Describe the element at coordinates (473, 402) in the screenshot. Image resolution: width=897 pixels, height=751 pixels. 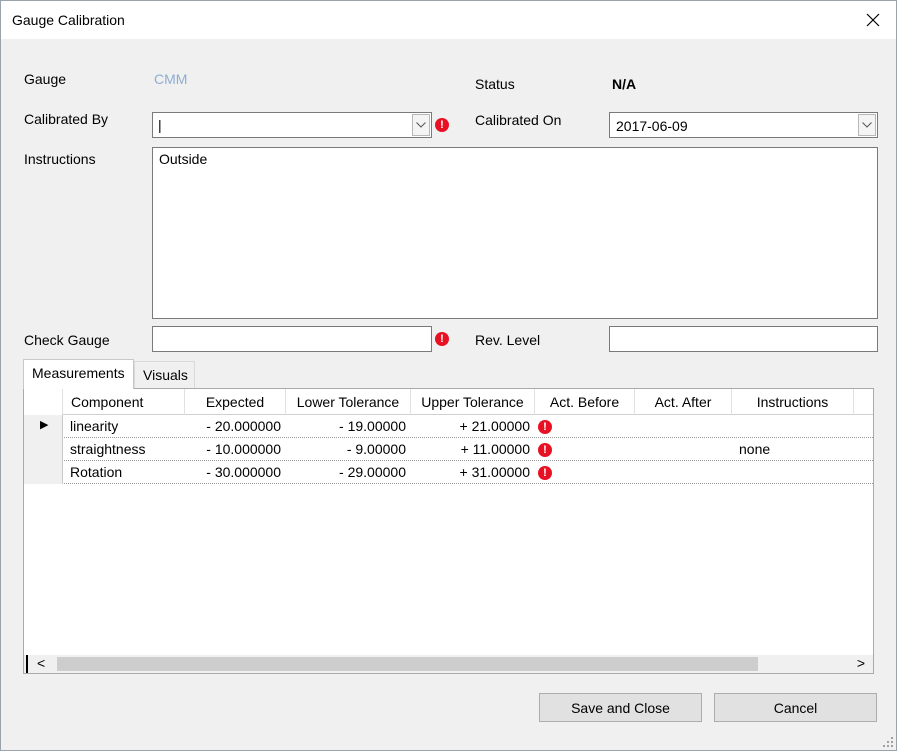
I see `column-header-upper-tolerance: Upper Tolerance` at that location.